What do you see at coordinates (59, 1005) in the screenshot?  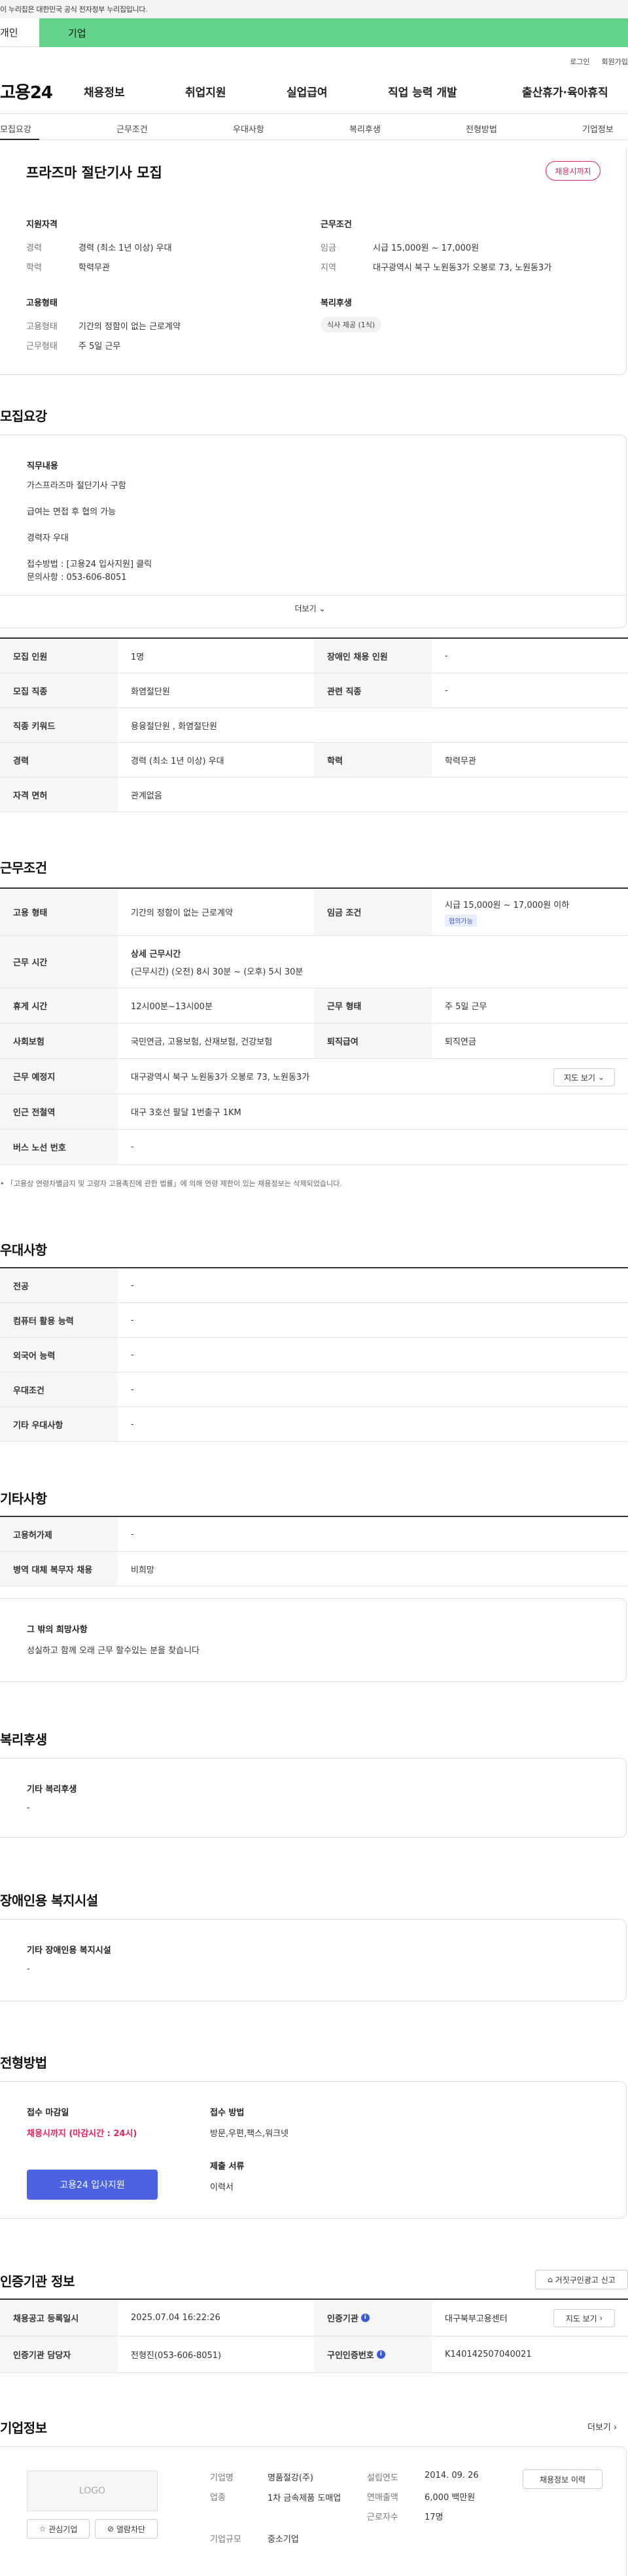 I see `table-header: 휴게 시간` at bounding box center [59, 1005].